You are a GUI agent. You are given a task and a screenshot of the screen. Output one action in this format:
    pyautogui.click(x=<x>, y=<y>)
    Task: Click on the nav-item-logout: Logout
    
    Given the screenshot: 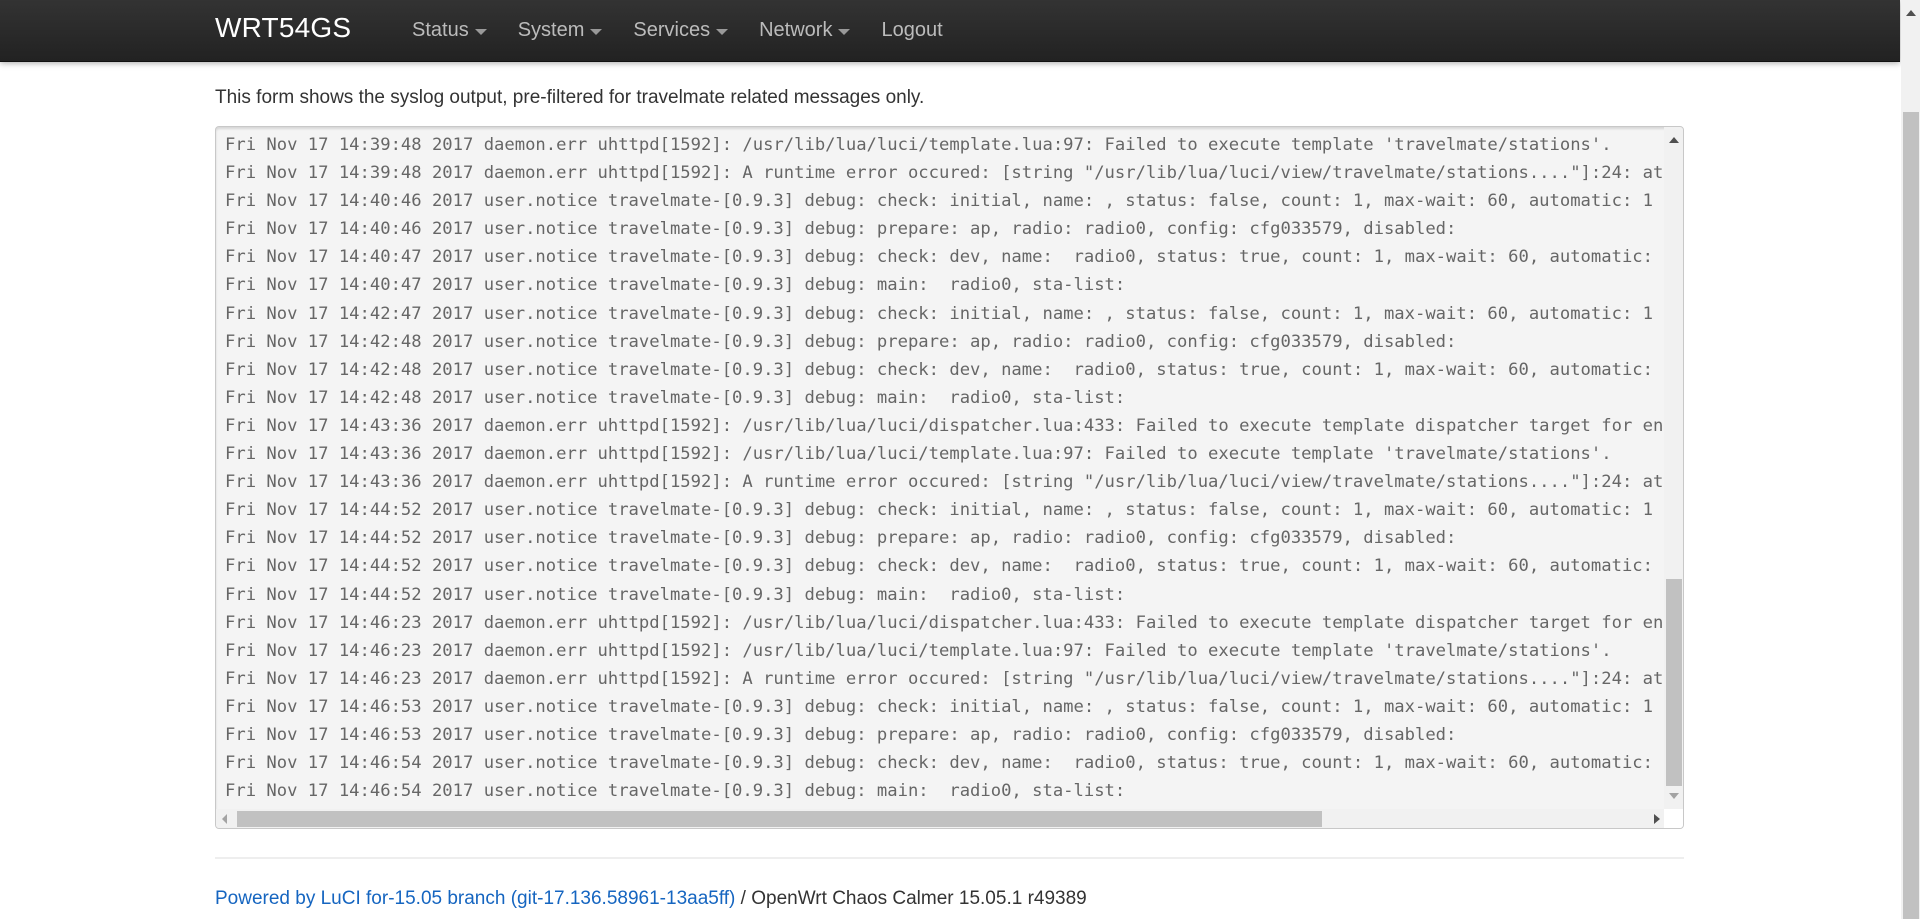 What is the action you would take?
    pyautogui.click(x=911, y=30)
    